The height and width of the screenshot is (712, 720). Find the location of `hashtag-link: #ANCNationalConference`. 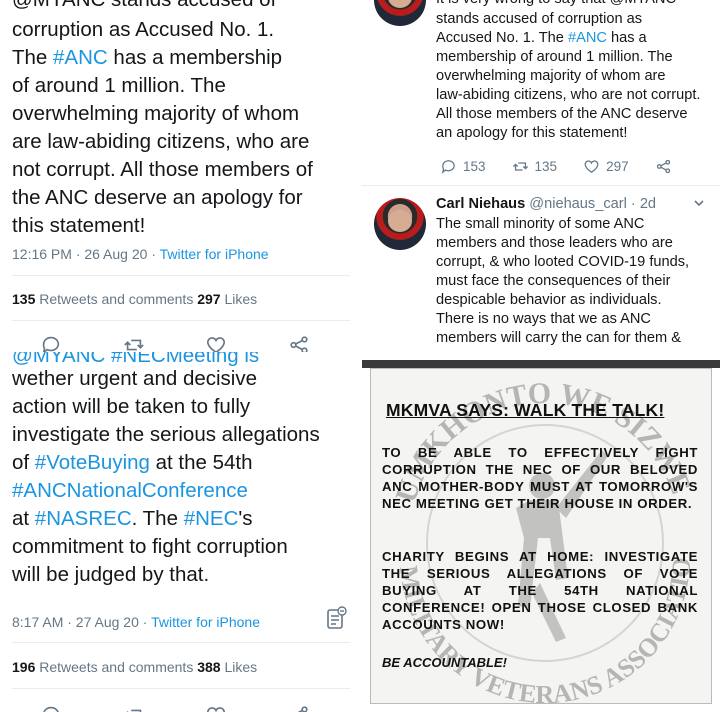

hashtag-link: #ANCNationalConference is located at coordinates (130, 490).